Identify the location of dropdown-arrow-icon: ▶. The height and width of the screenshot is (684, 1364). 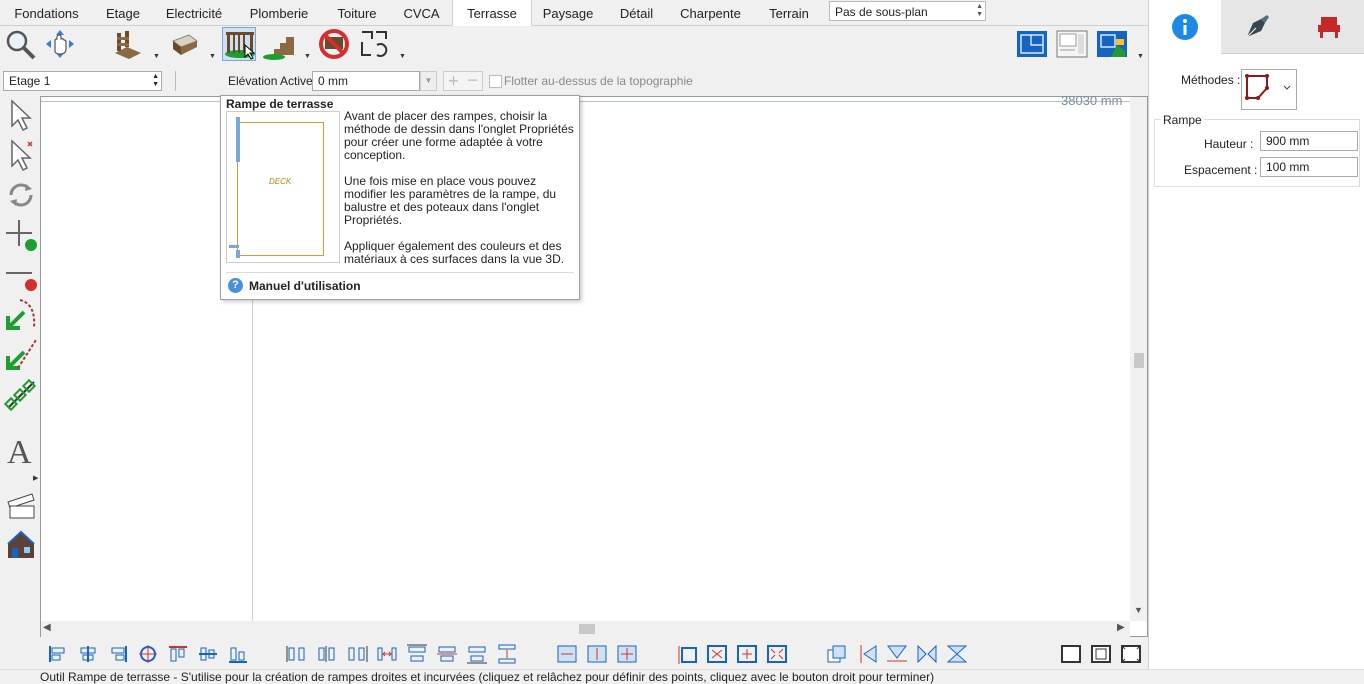
(35, 478).